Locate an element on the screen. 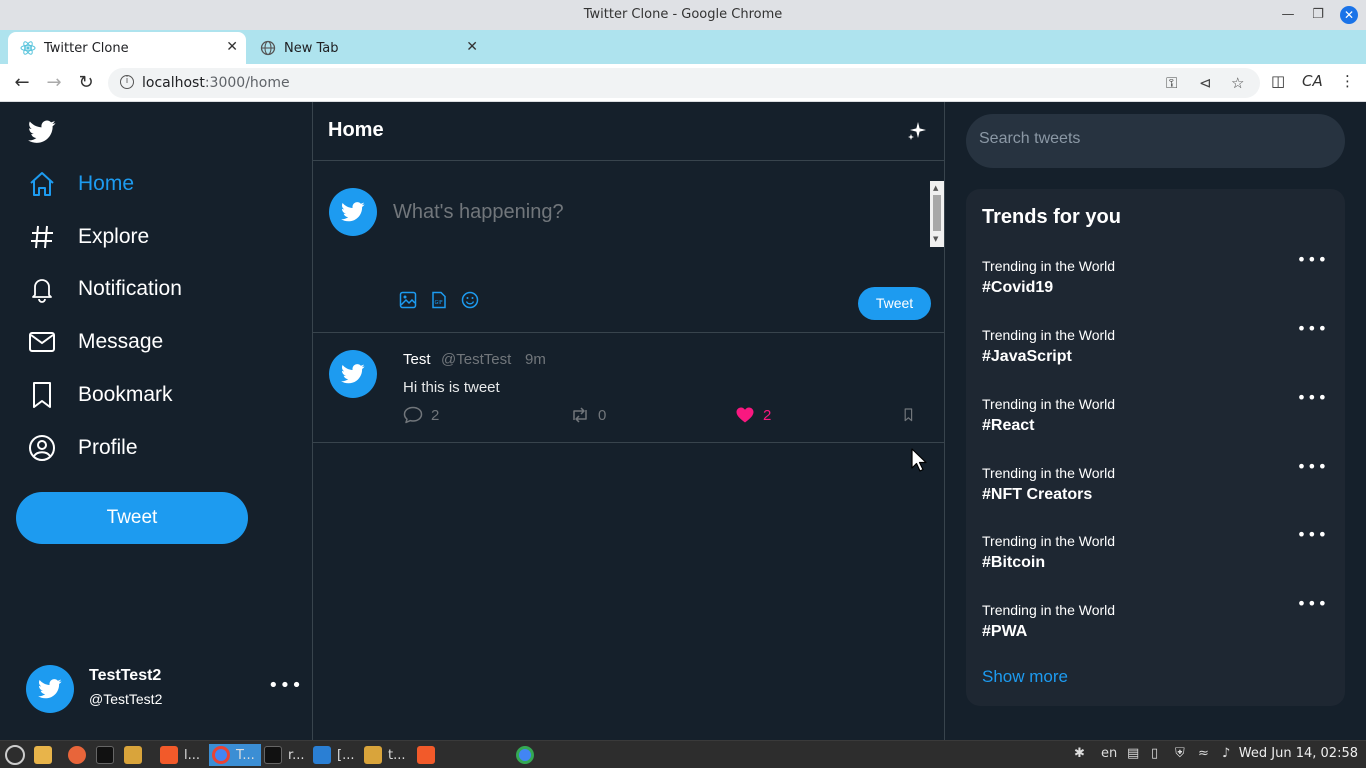 This screenshot has width=1366, height=768. account-switcher: TestTest2 @TestTest2 ••• is located at coordinates (164, 690).